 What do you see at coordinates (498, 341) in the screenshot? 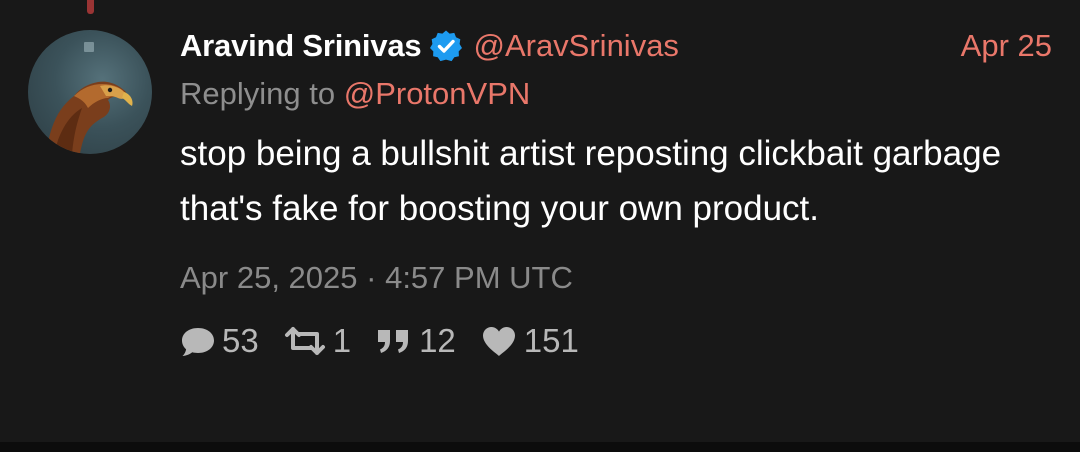
I see `heart-icon` at bounding box center [498, 341].